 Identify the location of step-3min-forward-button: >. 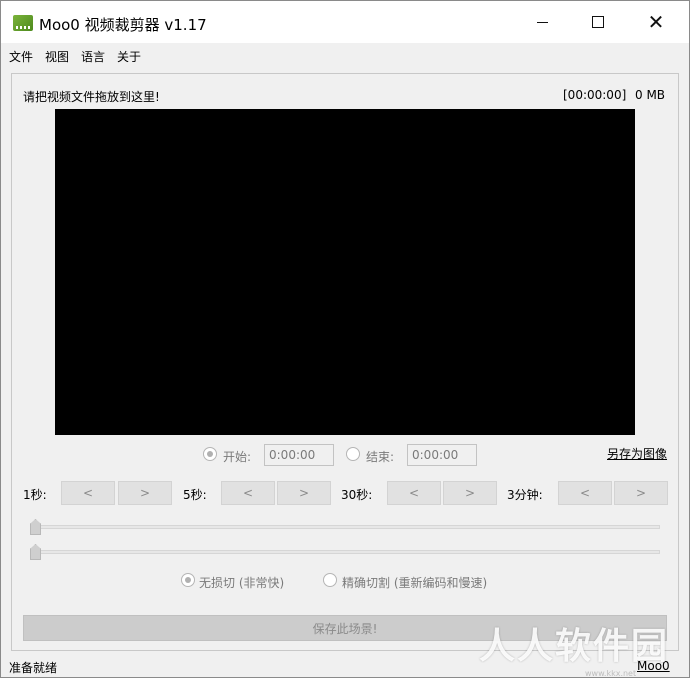
(641, 493).